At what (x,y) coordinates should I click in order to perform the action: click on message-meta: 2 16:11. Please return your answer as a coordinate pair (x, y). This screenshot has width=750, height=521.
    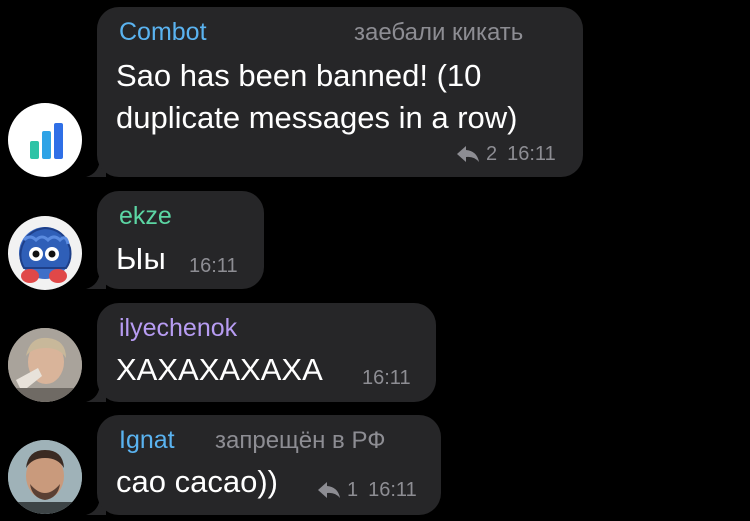
    Looking at the image, I should click on (506, 154).